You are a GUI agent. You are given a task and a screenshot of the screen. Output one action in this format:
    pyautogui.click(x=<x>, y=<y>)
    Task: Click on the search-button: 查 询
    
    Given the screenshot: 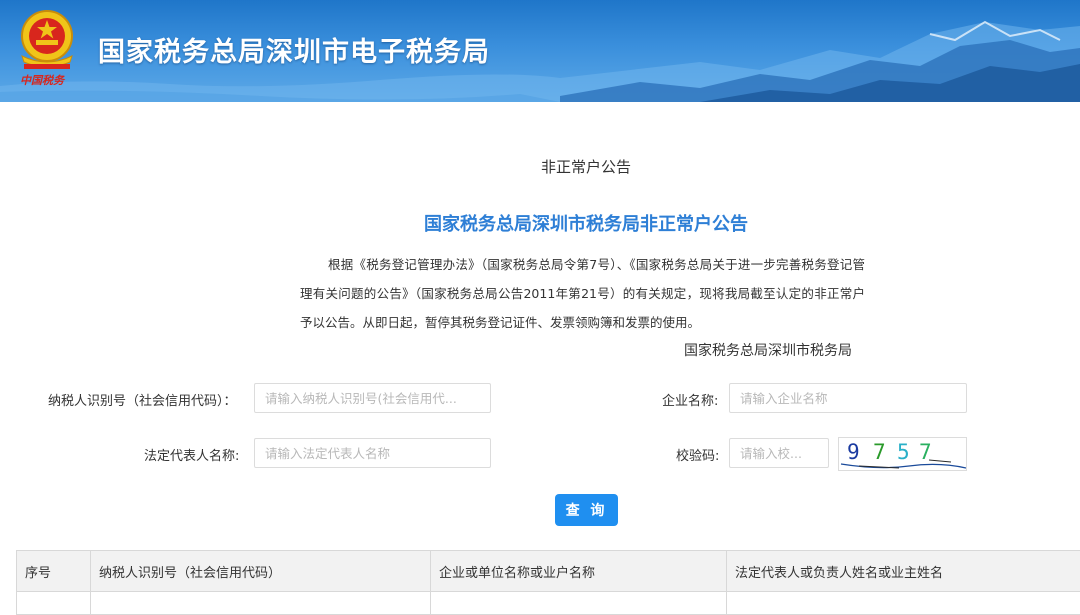 What is the action you would take?
    pyautogui.click(x=586, y=510)
    